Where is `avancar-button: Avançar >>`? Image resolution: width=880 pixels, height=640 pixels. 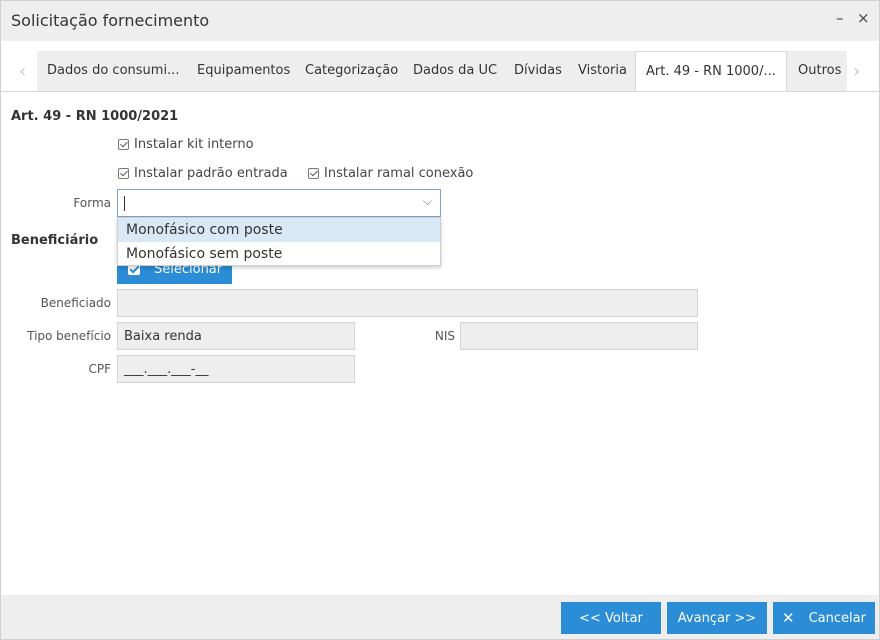 avancar-button: Avançar >> is located at coordinates (717, 618).